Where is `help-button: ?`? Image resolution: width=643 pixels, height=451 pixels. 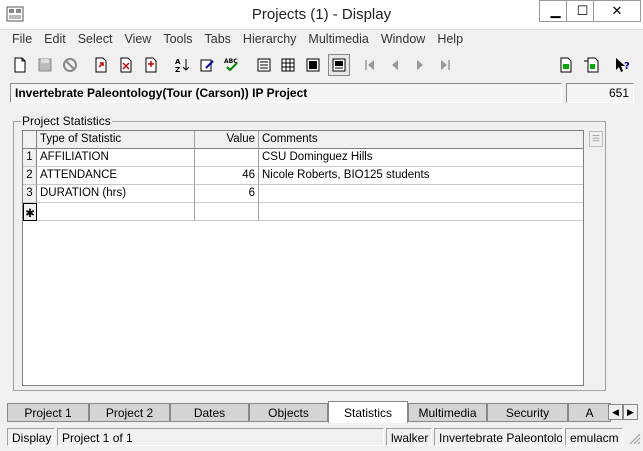 help-button: ? is located at coordinates (623, 65).